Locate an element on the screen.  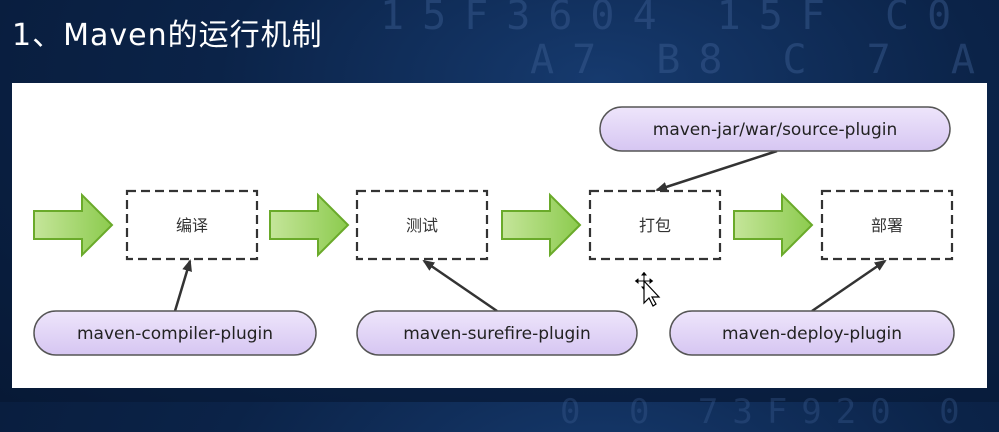
stage-label-package: 打包 is located at coordinates (655, 225).